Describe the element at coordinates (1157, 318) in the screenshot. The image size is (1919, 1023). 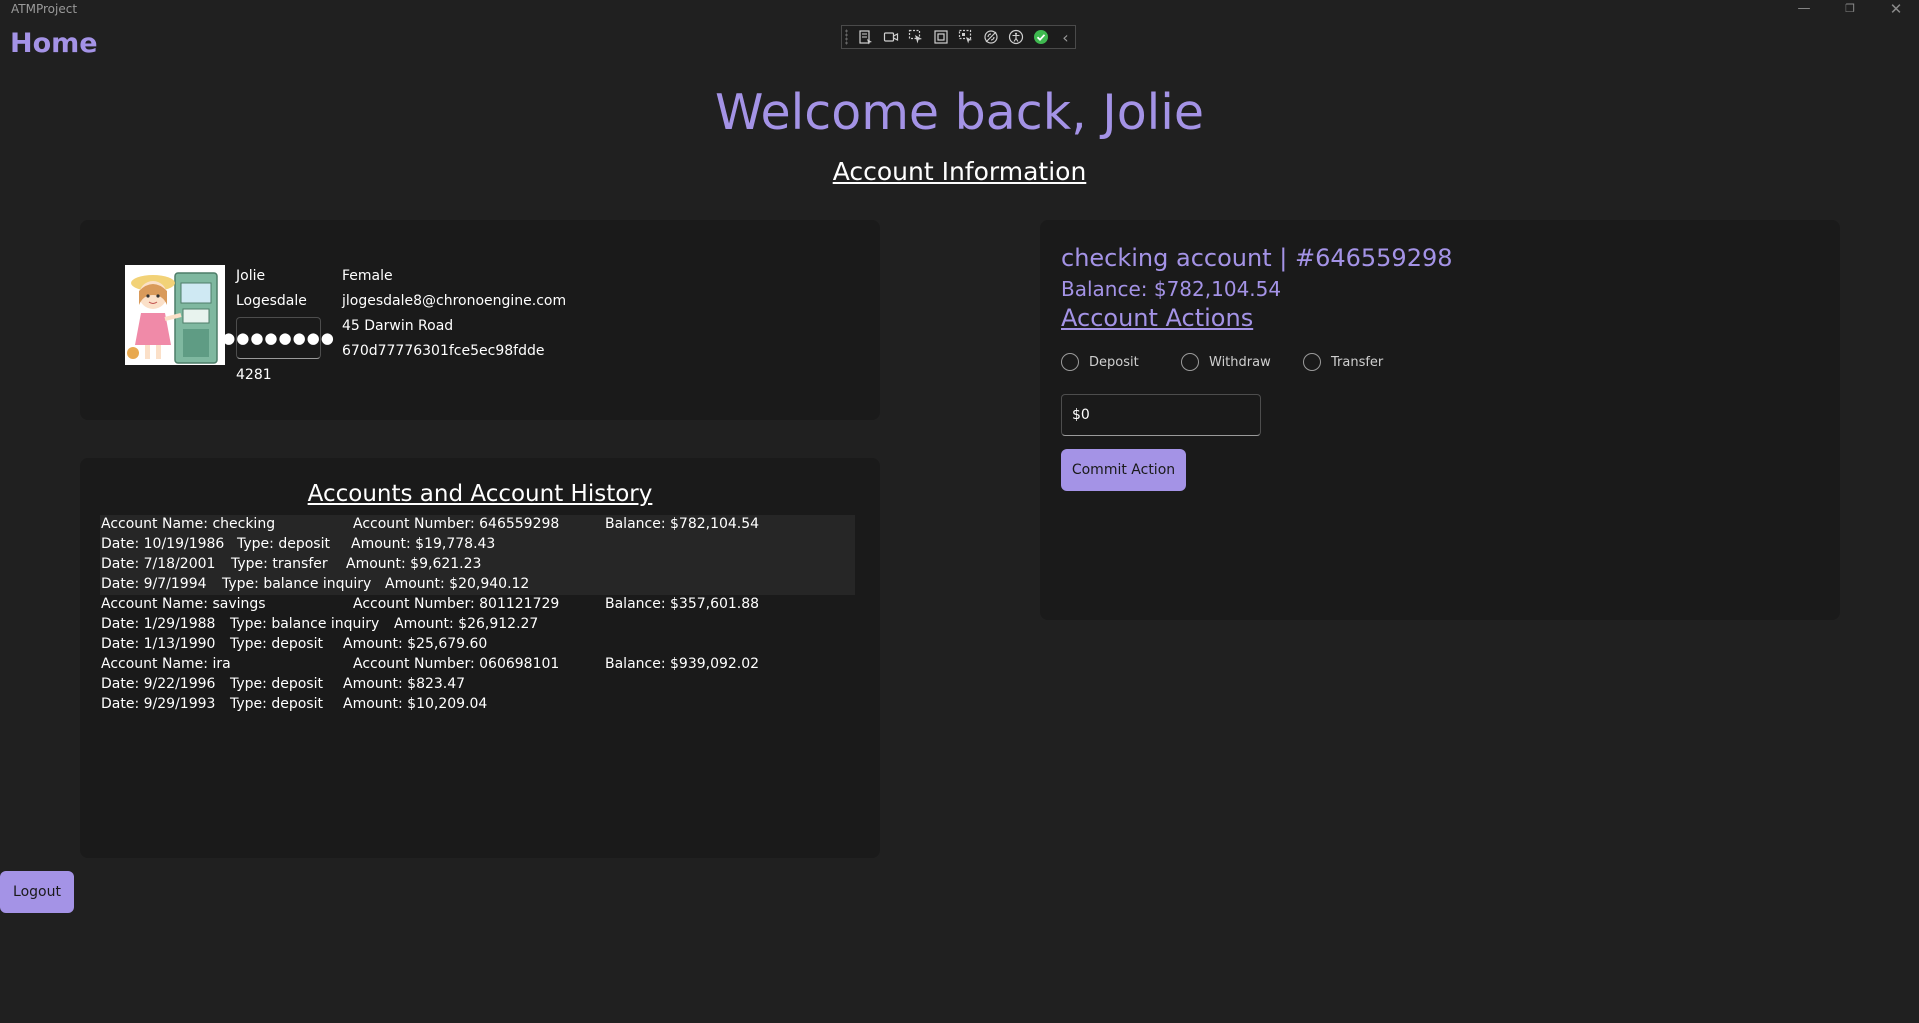
I see `account-actions-heading: Account Actions` at that location.